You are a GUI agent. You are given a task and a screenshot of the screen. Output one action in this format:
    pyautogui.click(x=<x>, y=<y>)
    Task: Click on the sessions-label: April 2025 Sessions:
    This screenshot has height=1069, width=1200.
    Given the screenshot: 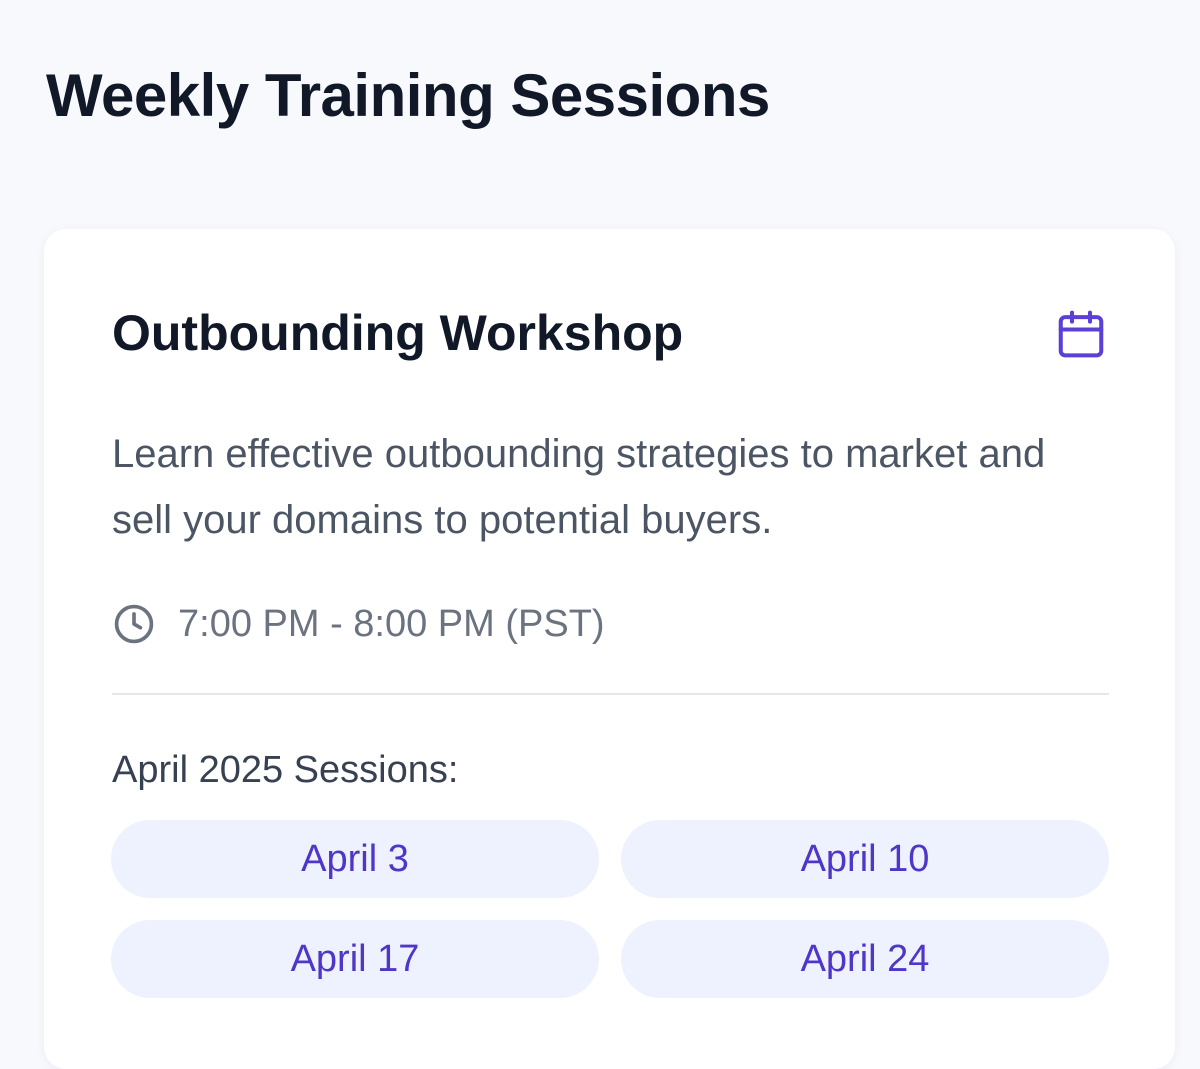 What is the action you would take?
    pyautogui.click(x=285, y=770)
    